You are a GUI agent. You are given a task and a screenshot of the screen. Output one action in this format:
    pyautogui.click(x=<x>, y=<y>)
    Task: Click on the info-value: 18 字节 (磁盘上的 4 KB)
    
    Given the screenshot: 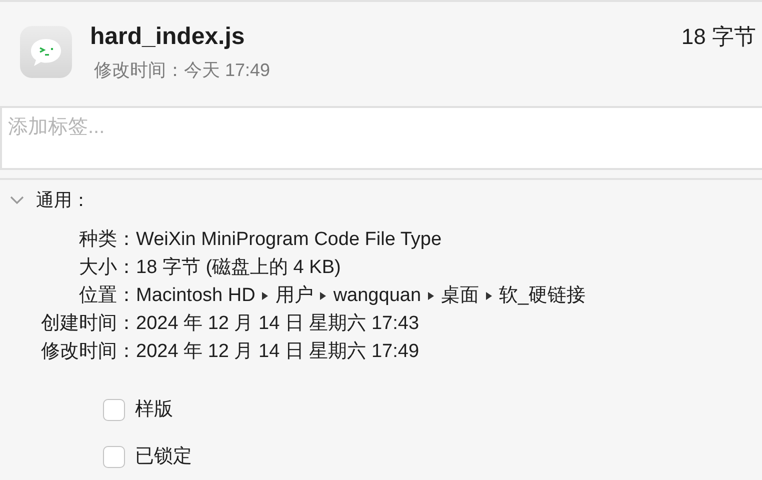 What is the action you would take?
    pyautogui.click(x=238, y=268)
    